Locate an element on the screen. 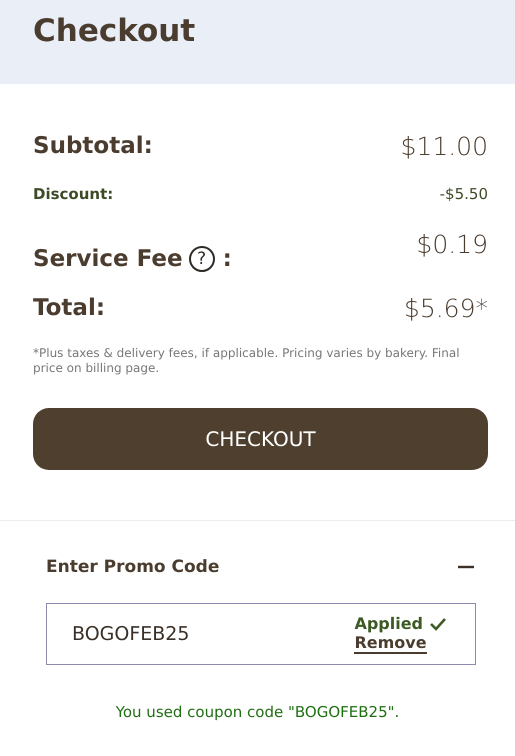 The image size is (515, 756). summary-value: -$5.50 is located at coordinates (464, 194).